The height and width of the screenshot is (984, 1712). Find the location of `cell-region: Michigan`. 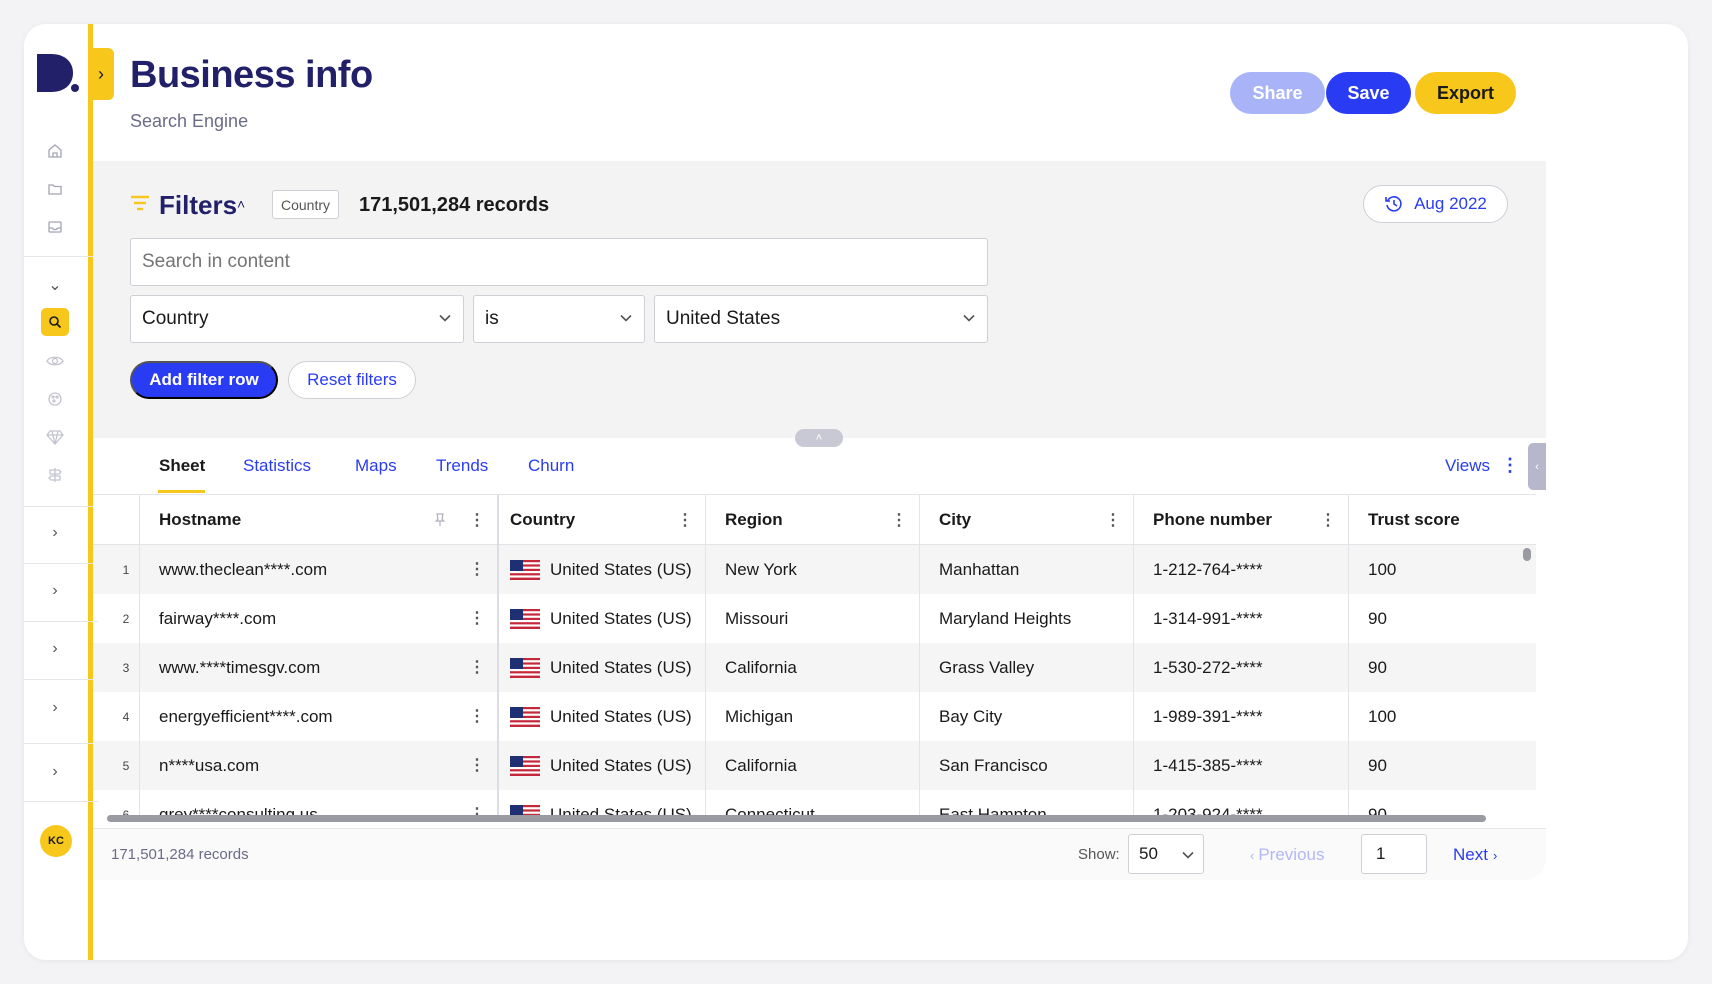

cell-region: Michigan is located at coordinates (759, 716).